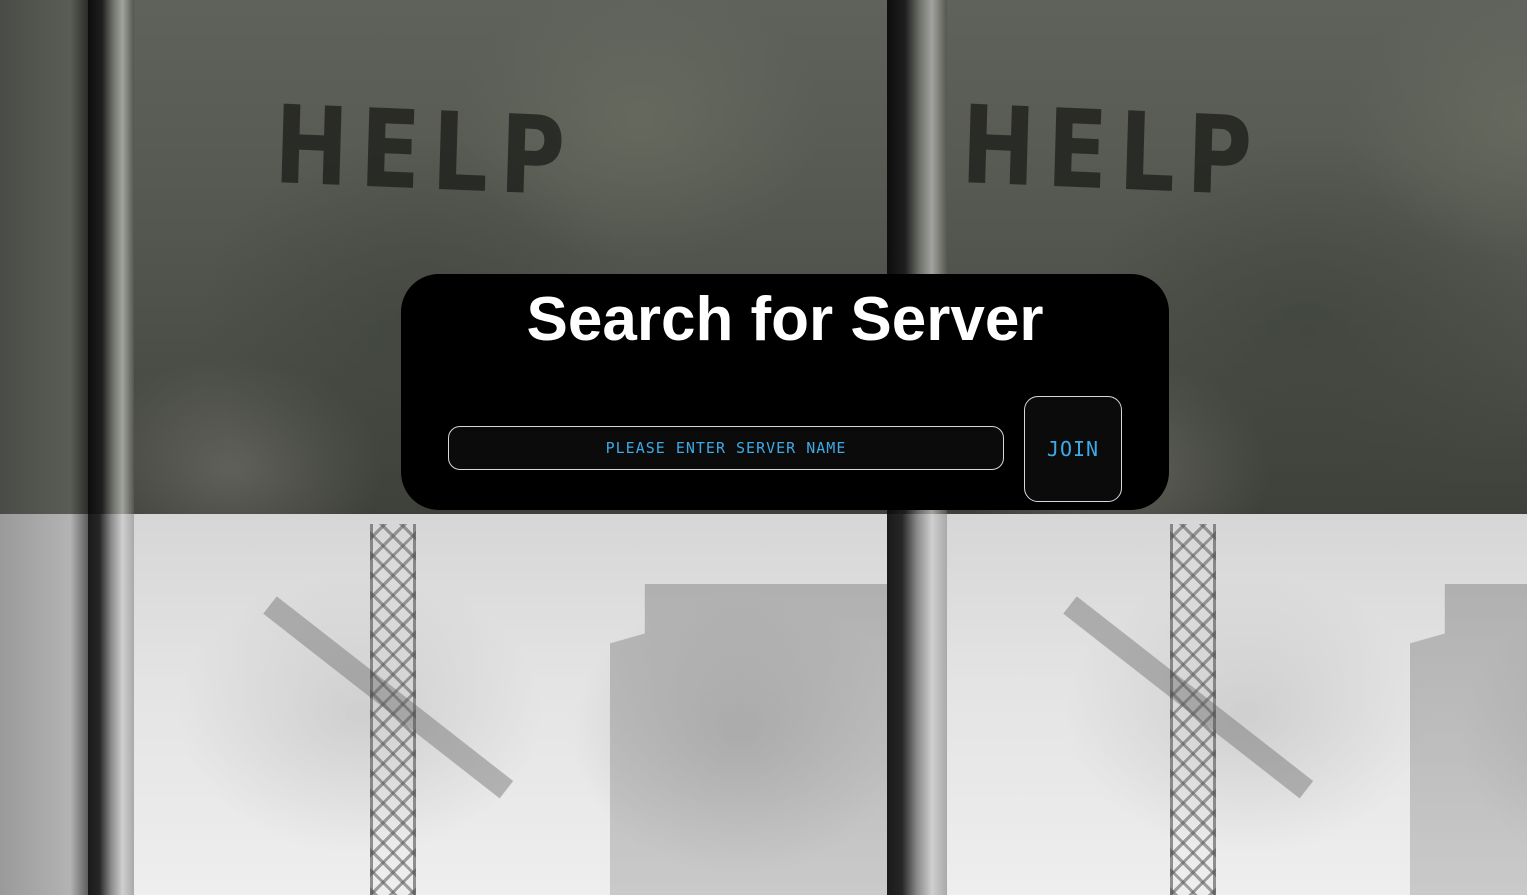 This screenshot has width=1527, height=895. I want to click on search-server-dialog: Search for Server JOIN, so click(785, 392).